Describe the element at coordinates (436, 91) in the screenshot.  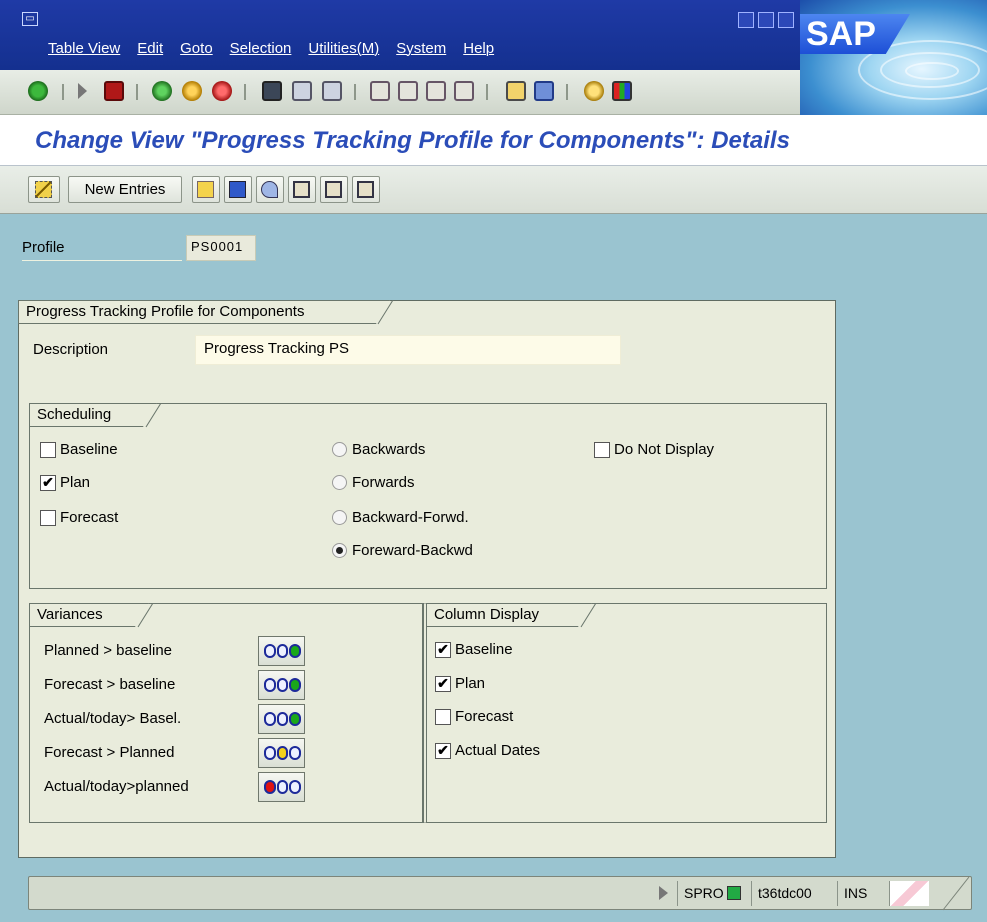
I see `next-page-icon` at that location.